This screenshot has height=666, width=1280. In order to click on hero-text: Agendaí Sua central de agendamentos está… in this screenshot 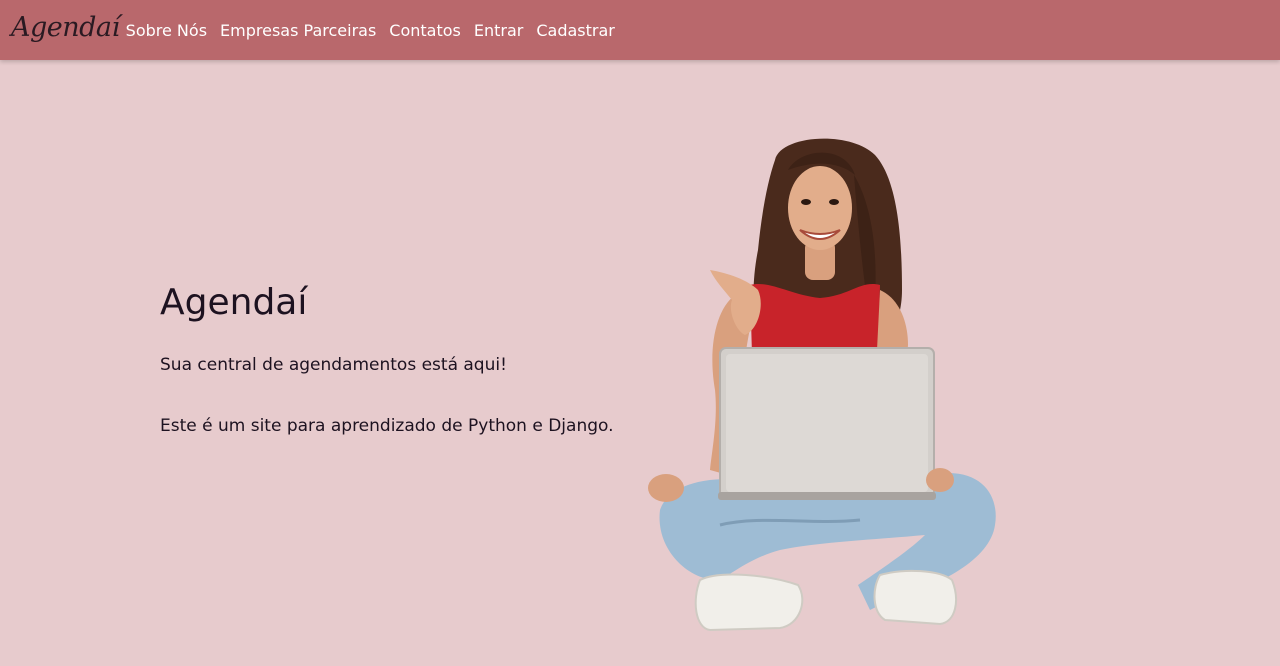, I will do `click(400, 359)`.